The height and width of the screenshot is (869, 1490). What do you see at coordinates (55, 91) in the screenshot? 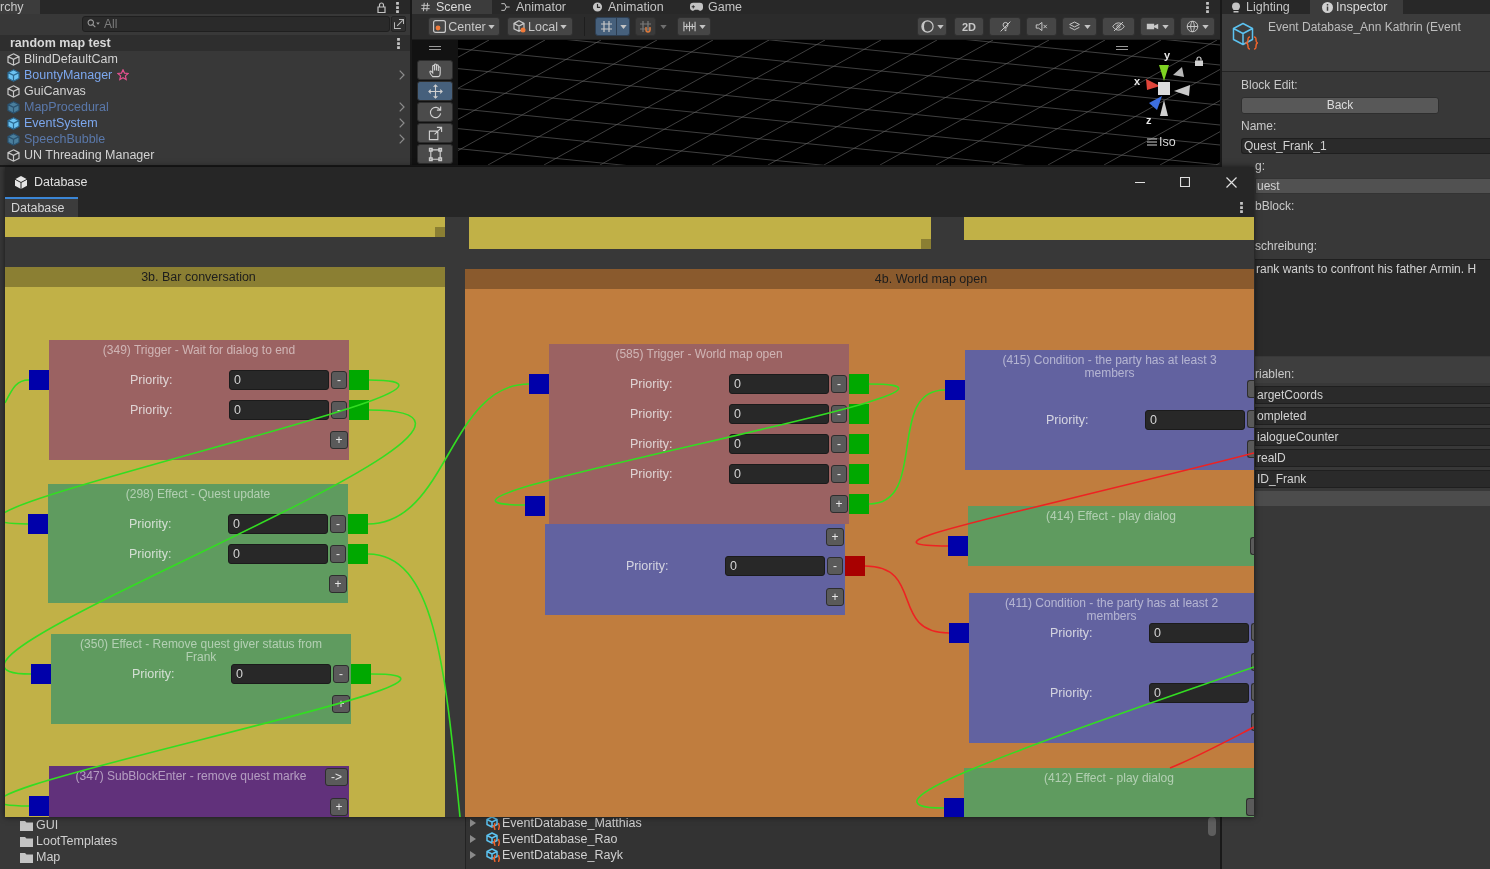
I see `object-name: GuiCanvas` at bounding box center [55, 91].